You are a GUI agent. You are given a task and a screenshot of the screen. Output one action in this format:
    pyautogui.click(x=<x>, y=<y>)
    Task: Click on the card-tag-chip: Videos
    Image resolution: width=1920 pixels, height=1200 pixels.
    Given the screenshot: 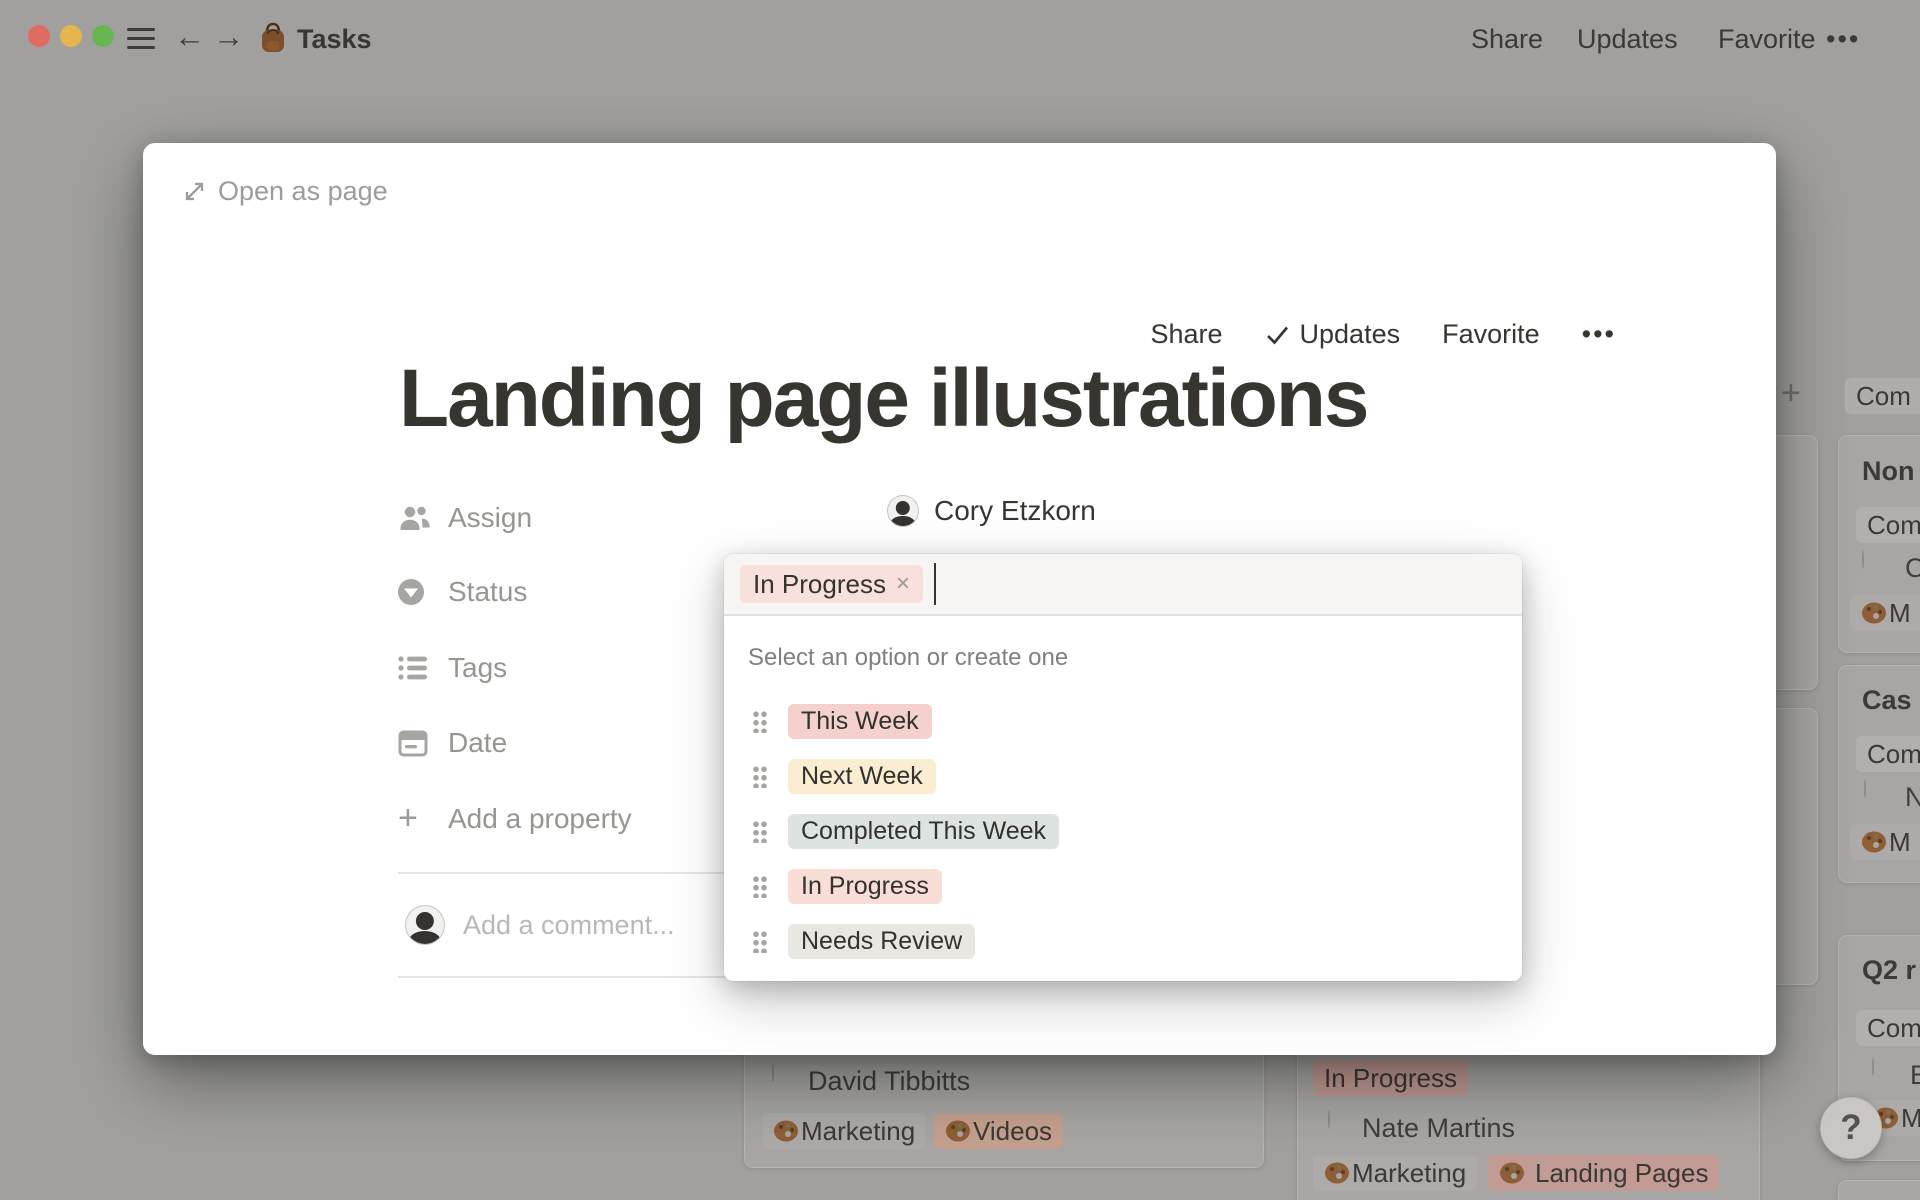 What is the action you would take?
    pyautogui.click(x=999, y=1131)
    